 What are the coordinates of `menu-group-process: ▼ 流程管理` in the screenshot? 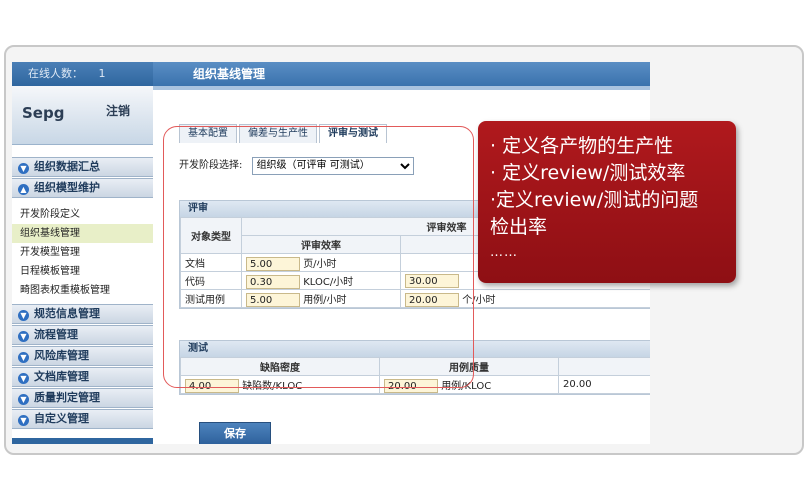 It's located at (82, 335).